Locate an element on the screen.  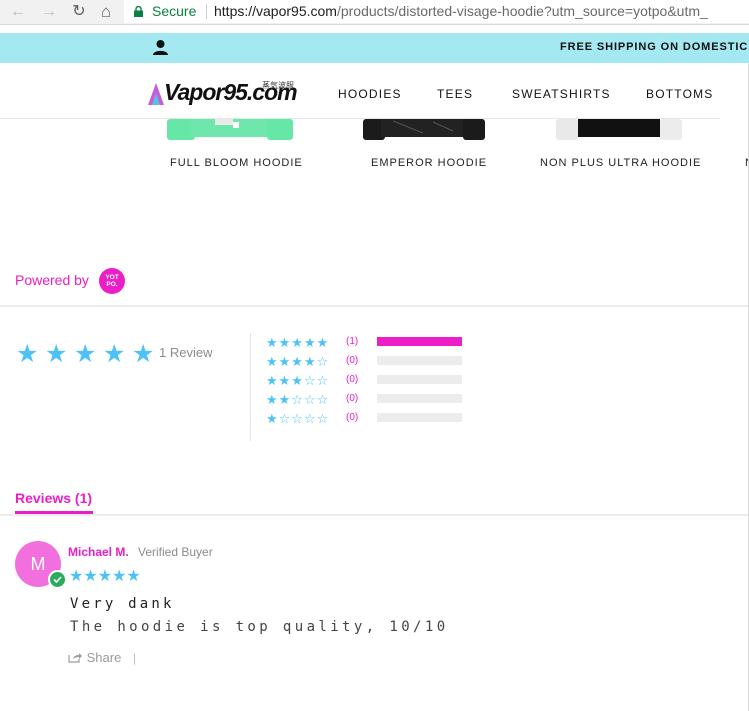
product-image-emperor is located at coordinates (425, 129).